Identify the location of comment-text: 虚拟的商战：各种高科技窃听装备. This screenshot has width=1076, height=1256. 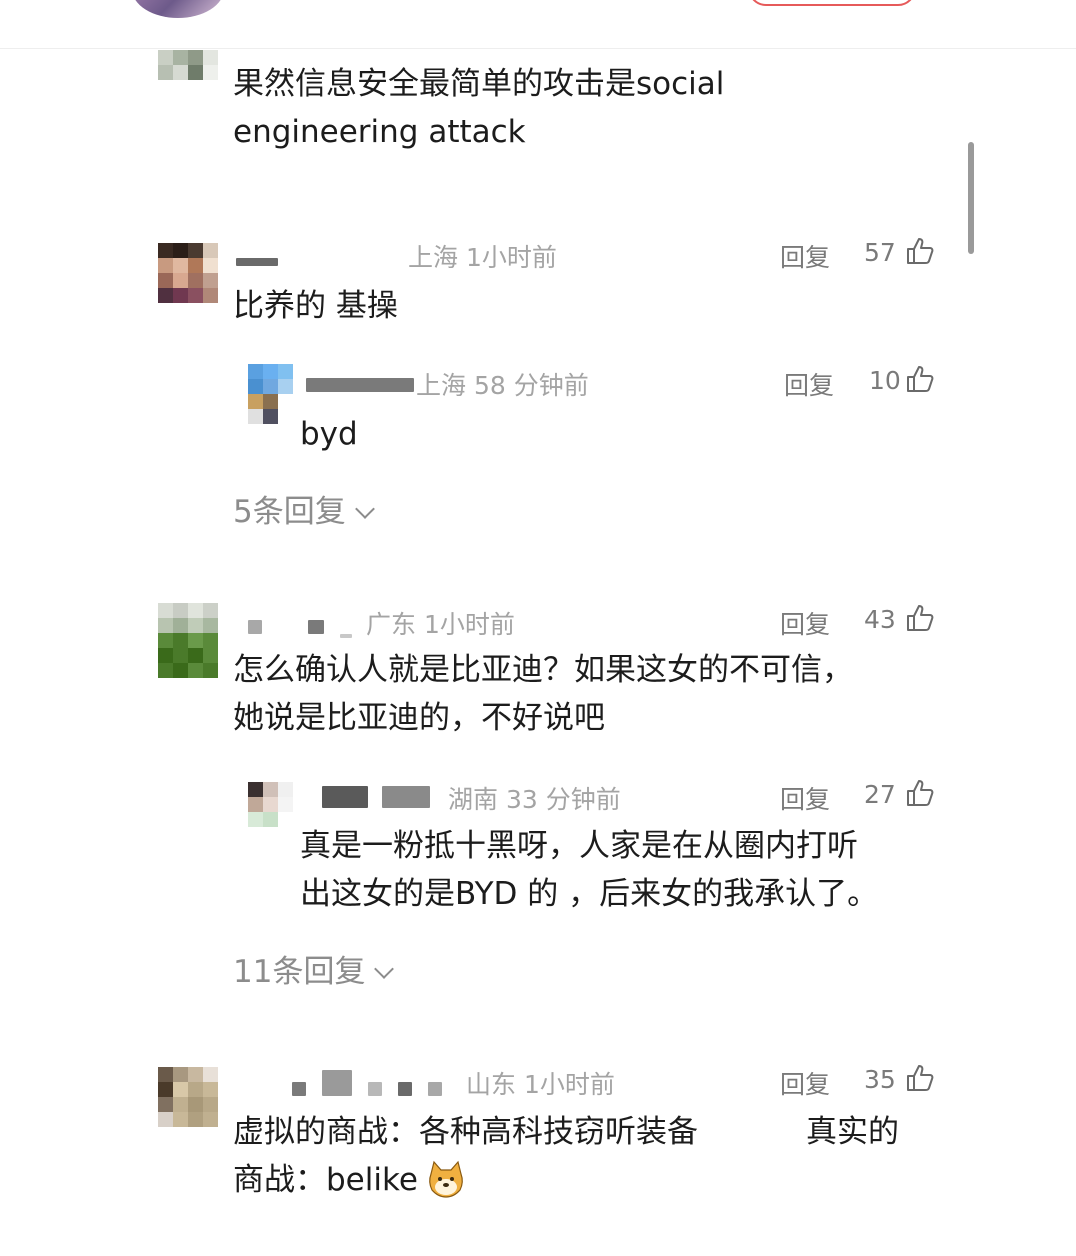
(465, 1132).